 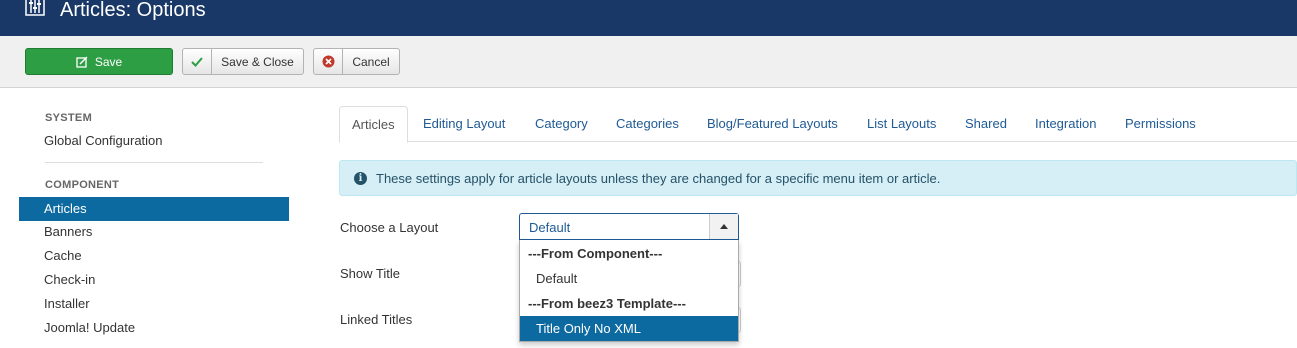 I want to click on dropdown-option-default: Default, so click(x=629, y=278).